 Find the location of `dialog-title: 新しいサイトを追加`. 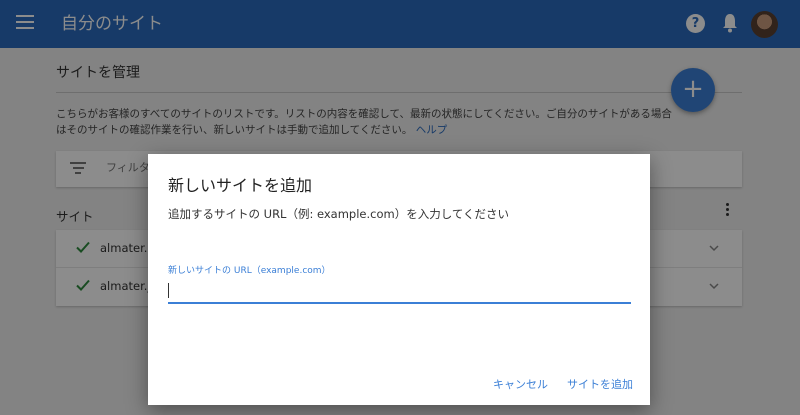

dialog-title: 新しいサイトを追加 is located at coordinates (240, 185).